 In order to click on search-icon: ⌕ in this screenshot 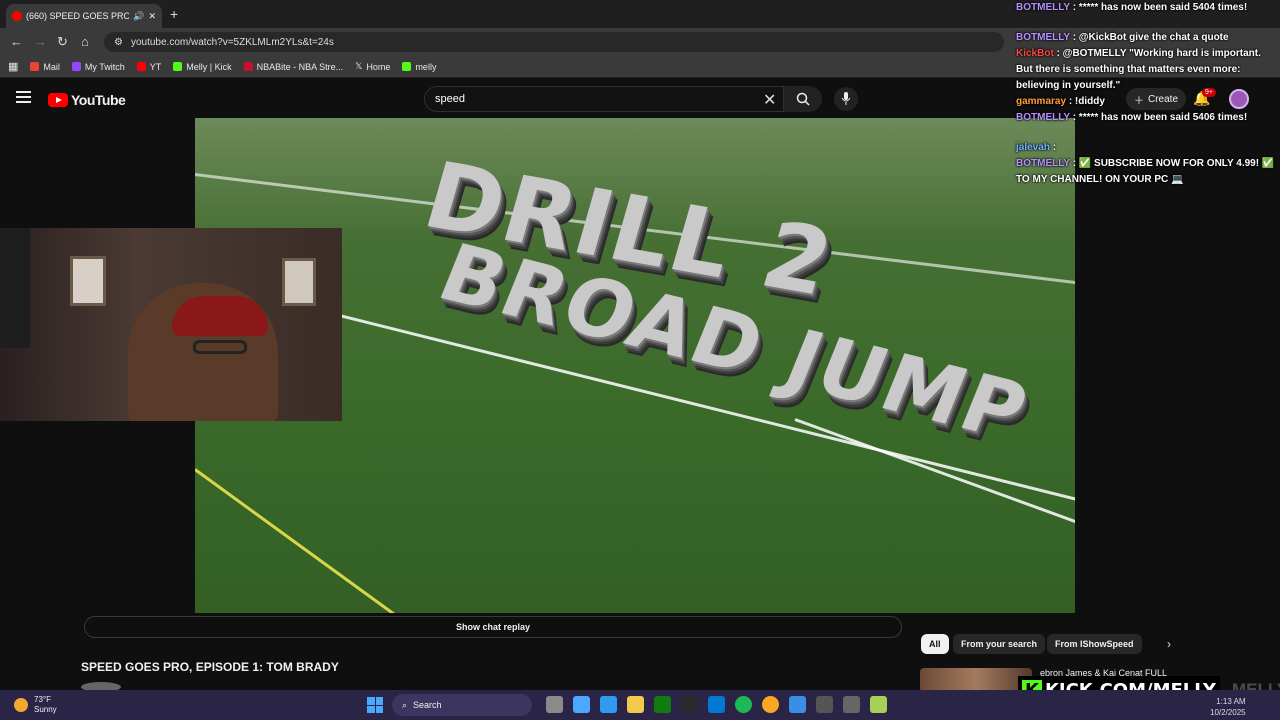, I will do `click(405, 704)`.